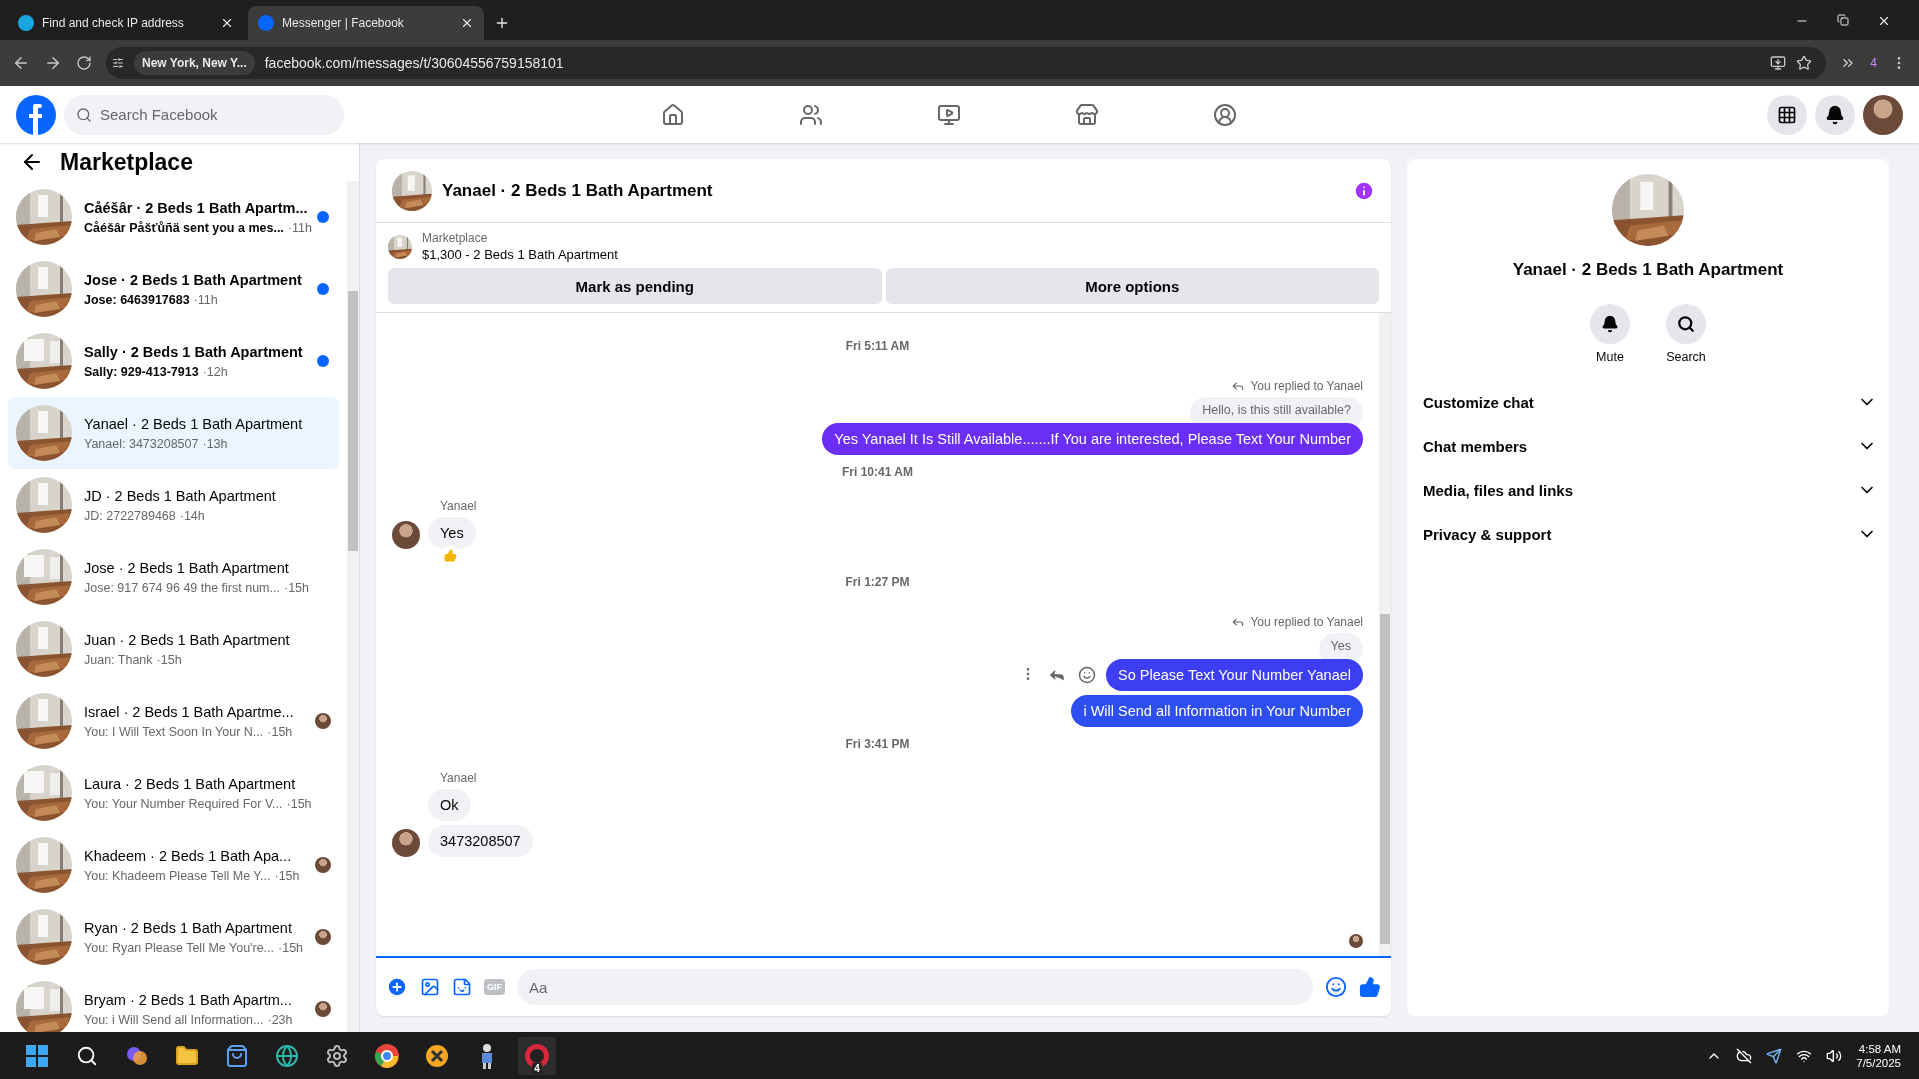 This screenshot has height=1079, width=1919. I want to click on timestamp: Fri 10:41 AM, so click(877, 472).